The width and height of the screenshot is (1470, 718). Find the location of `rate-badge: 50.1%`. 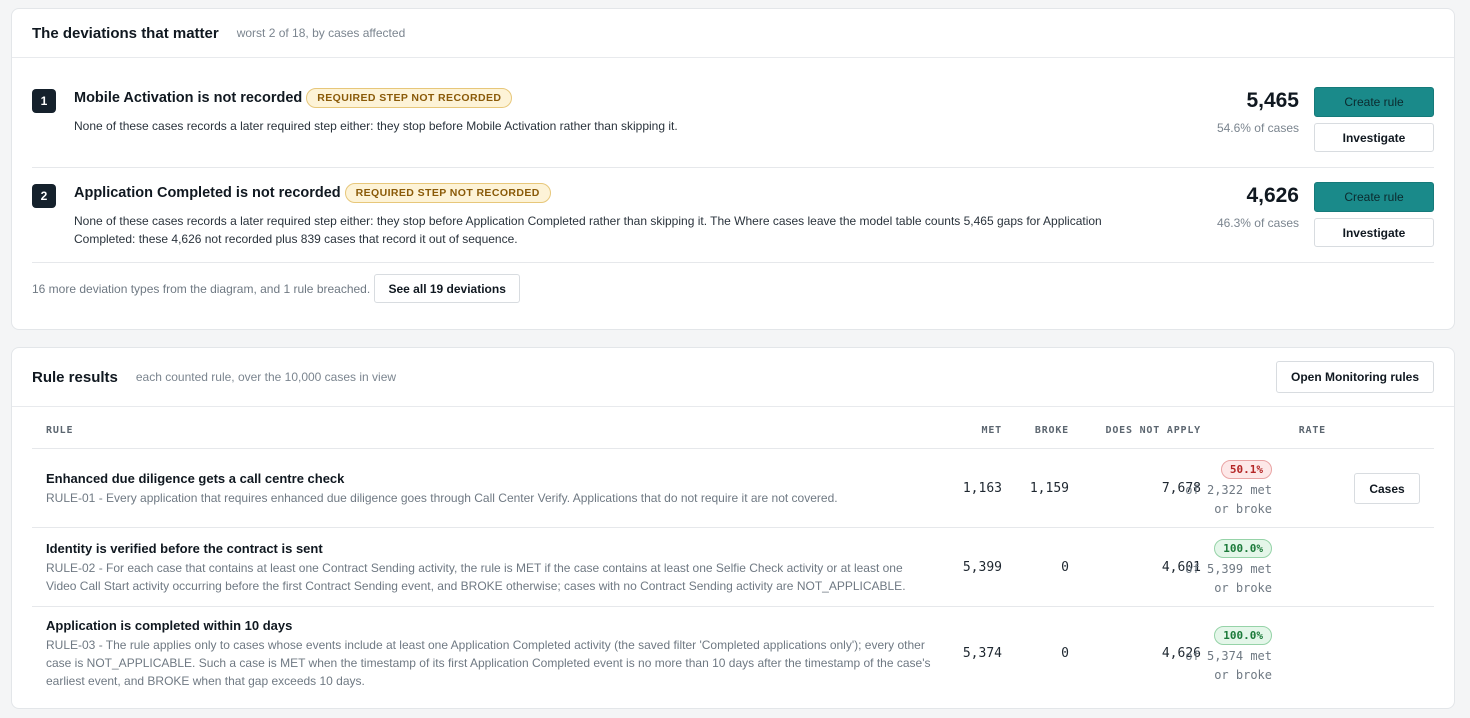

rate-badge: 50.1% is located at coordinates (1246, 469).